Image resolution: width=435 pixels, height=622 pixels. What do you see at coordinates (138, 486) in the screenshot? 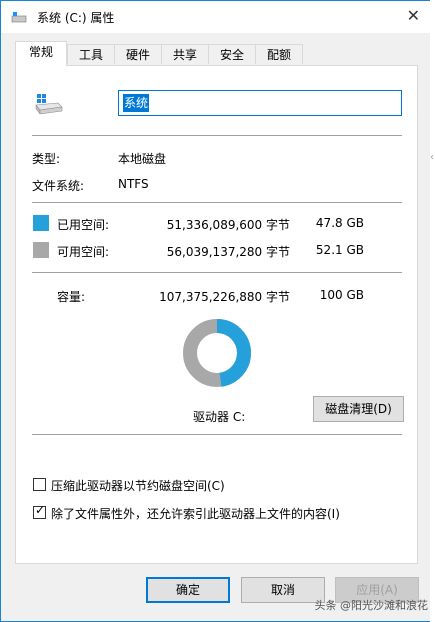
I see `compress-label: 压缩此驱动器以节约磁盘空间(C)` at bounding box center [138, 486].